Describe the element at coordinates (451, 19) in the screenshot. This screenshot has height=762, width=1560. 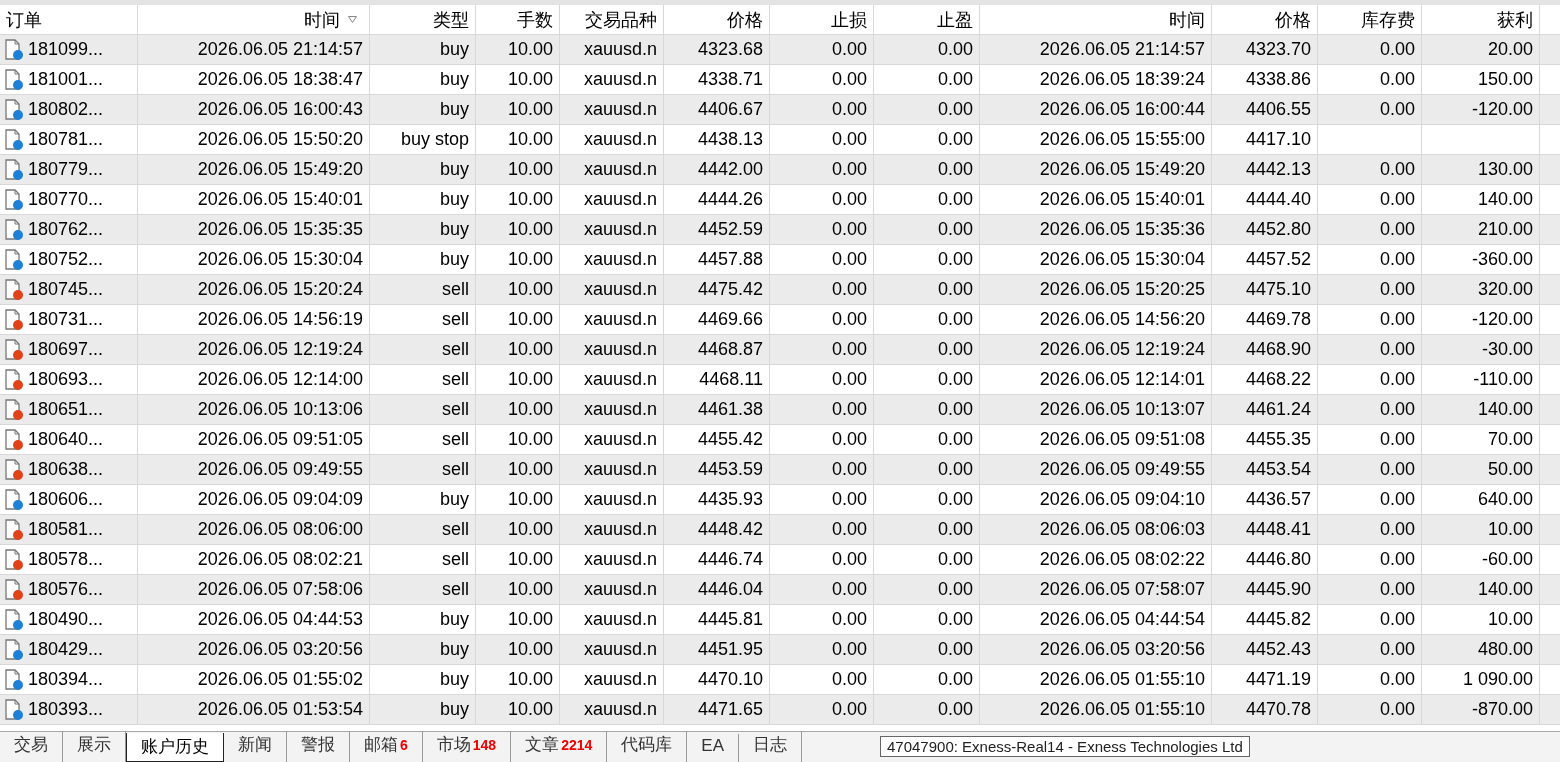
I see `column-header: 类型` at that location.